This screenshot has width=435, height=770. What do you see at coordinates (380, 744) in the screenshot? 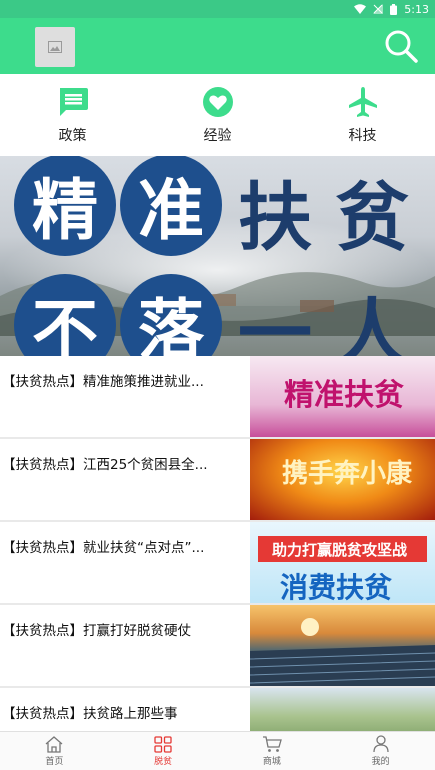
I see `person-icon` at bounding box center [380, 744].